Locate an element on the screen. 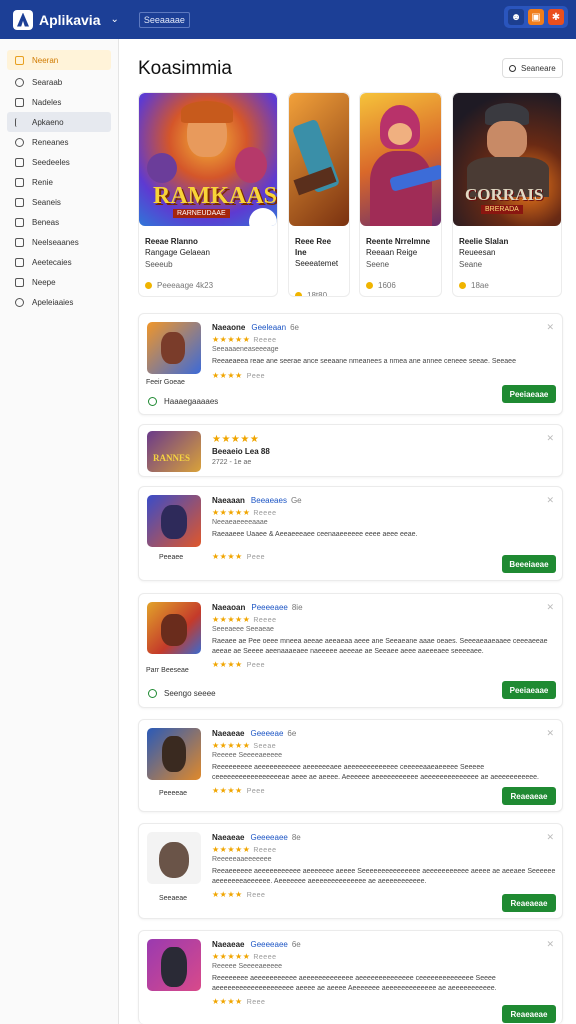  search-button: Seaneare is located at coordinates (532, 68).